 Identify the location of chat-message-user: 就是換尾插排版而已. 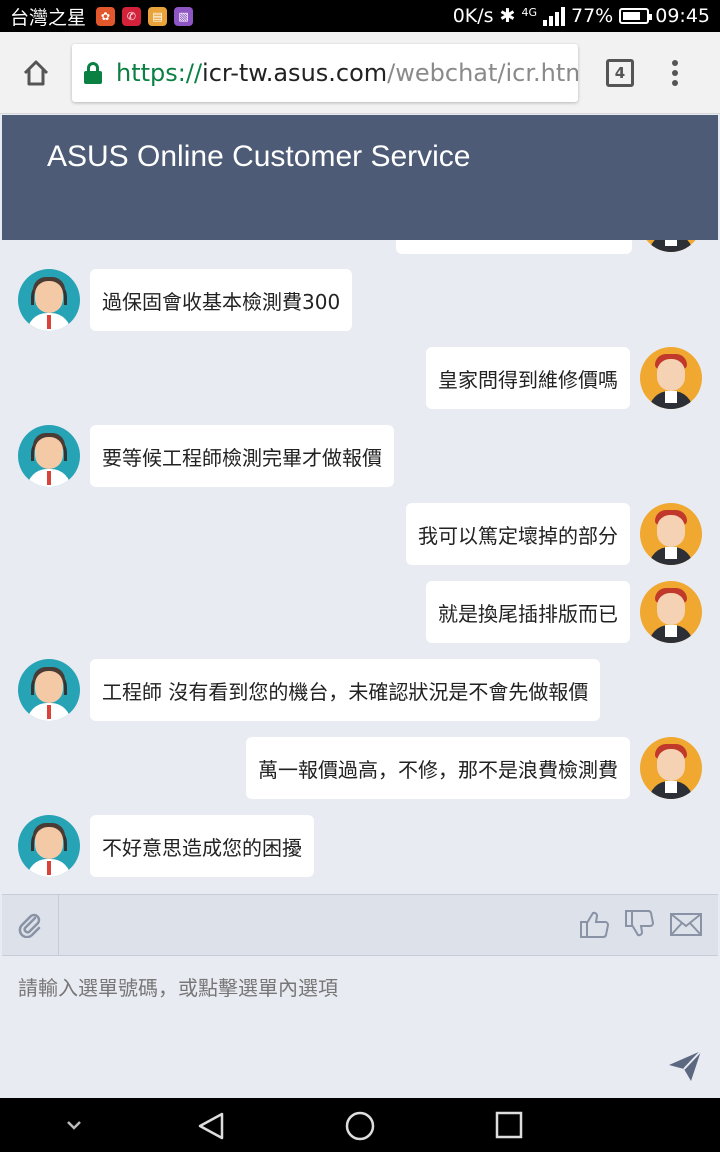
(564, 612).